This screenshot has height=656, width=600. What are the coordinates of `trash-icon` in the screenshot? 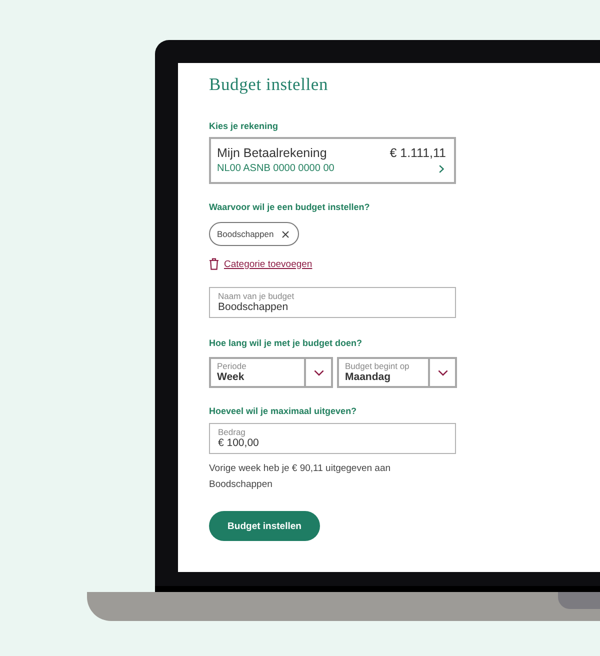 It's located at (214, 264).